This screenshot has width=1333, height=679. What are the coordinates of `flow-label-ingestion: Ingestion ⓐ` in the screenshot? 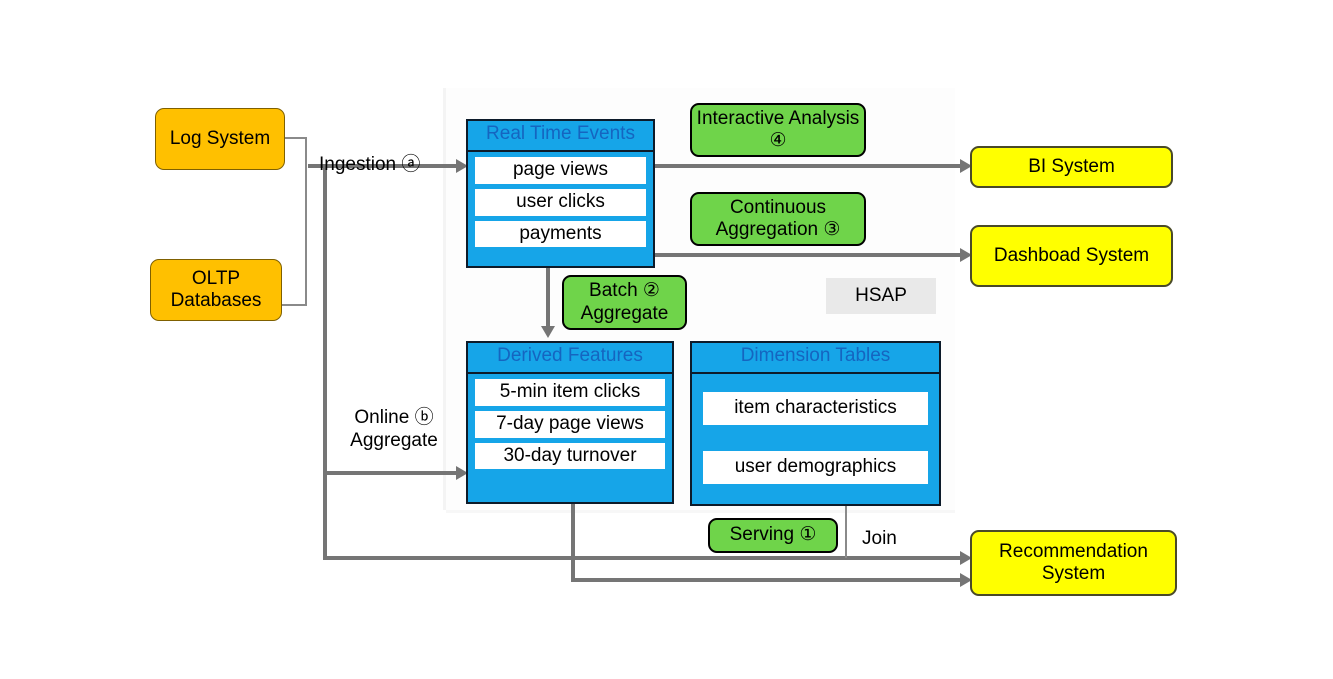 It's located at (370, 164).